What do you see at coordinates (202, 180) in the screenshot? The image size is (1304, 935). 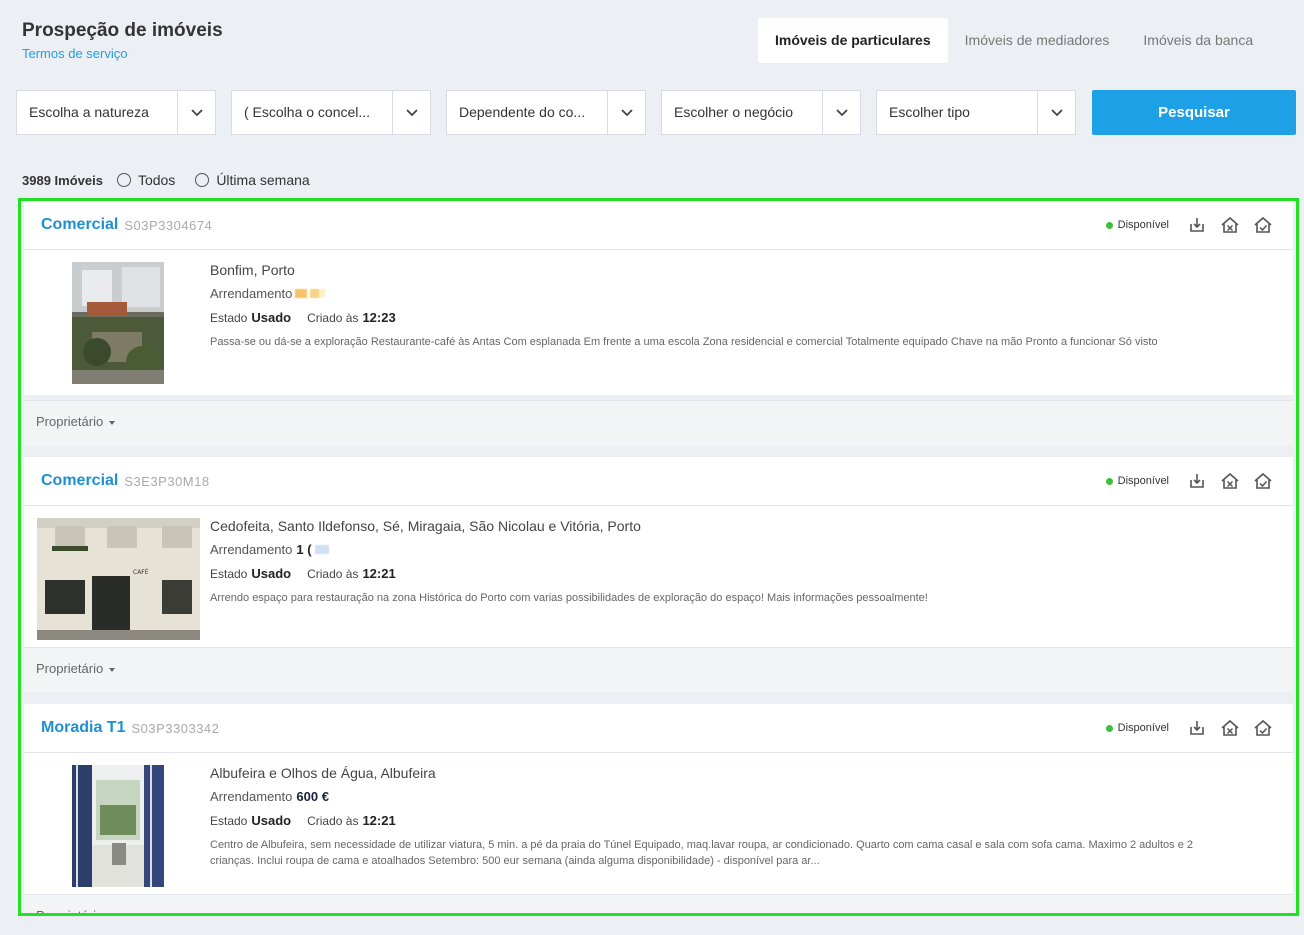 I see `radio-circle-icon` at bounding box center [202, 180].